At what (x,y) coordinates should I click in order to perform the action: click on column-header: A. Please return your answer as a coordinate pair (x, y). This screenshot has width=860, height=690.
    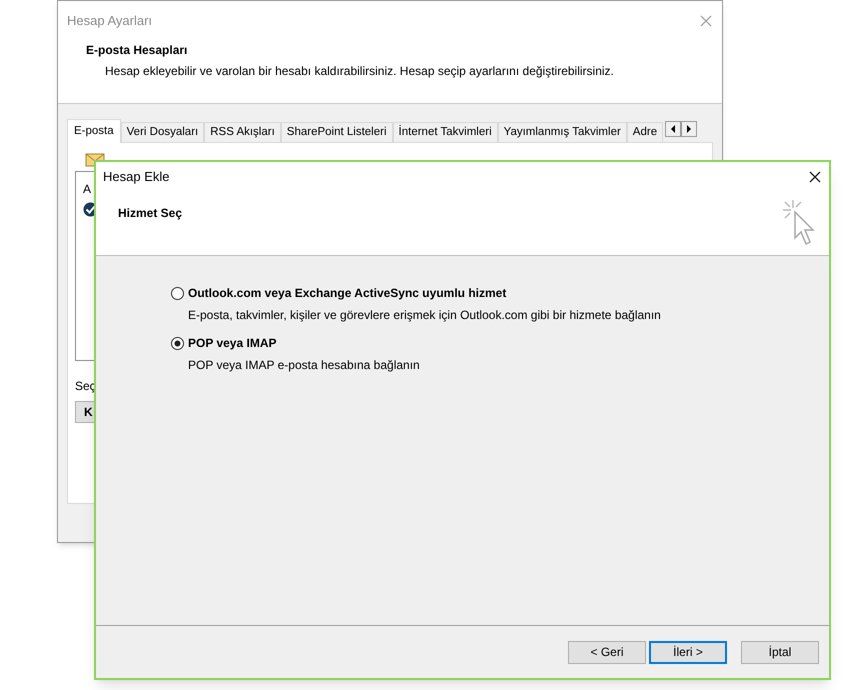
    Looking at the image, I should click on (87, 189).